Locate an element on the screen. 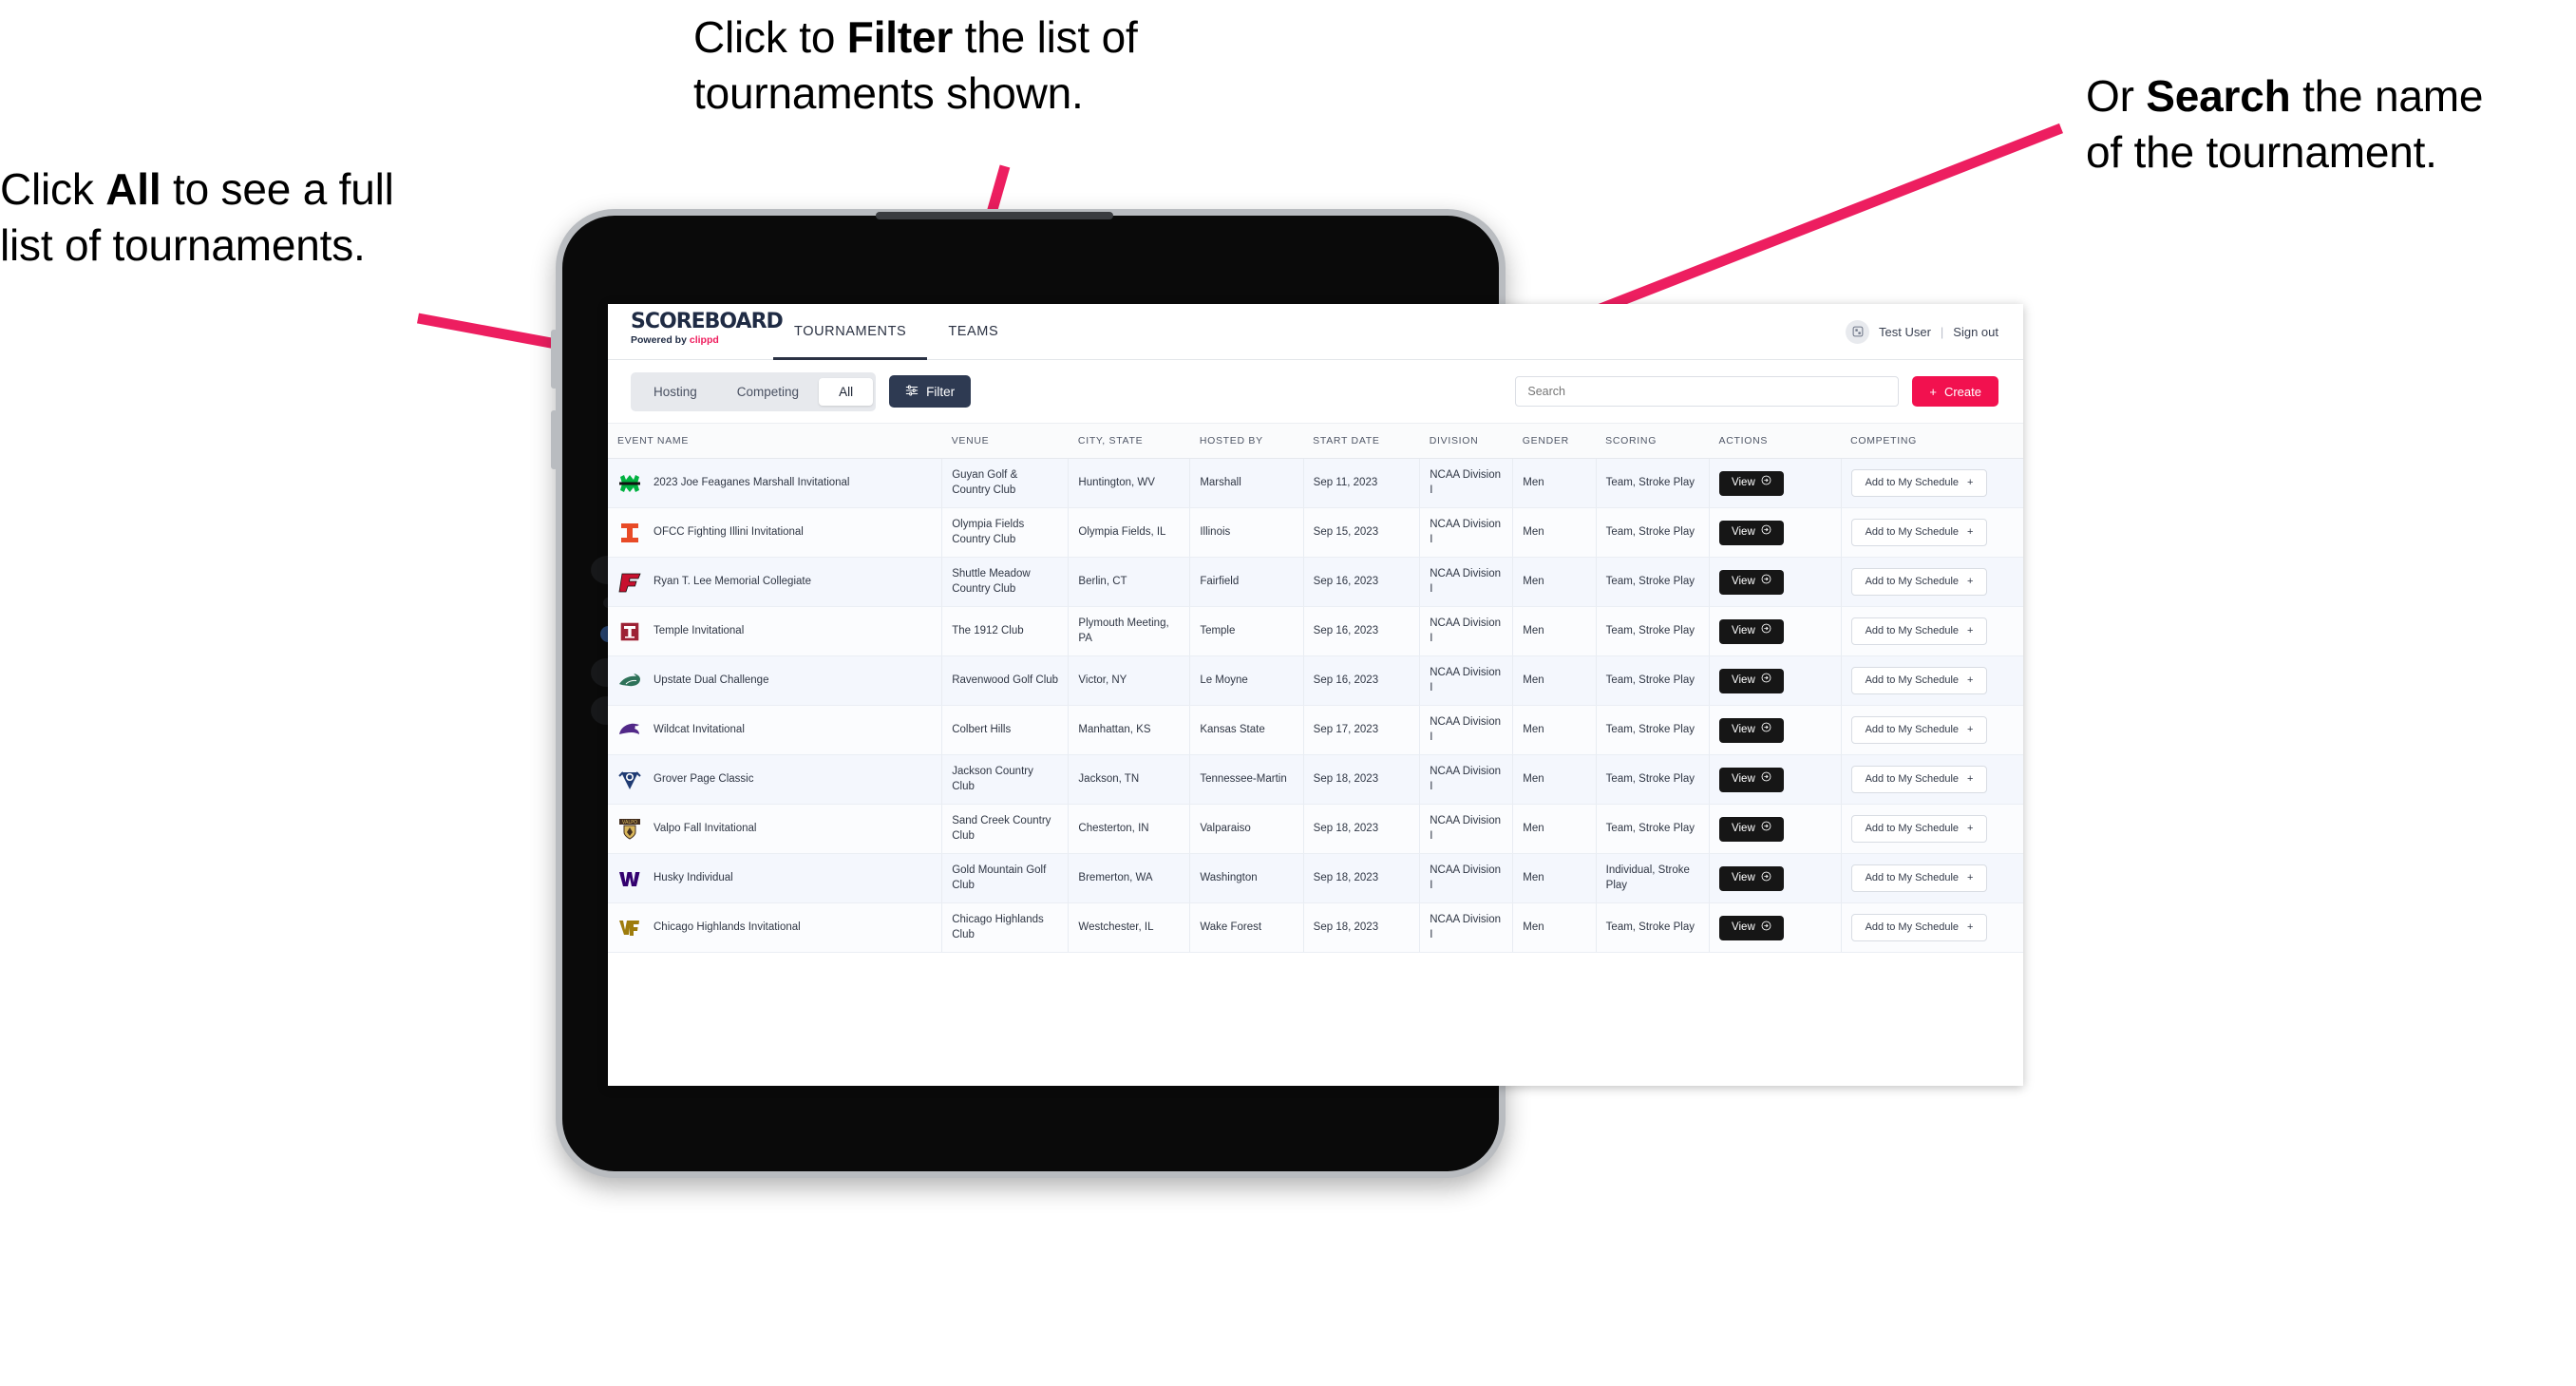  sign-out-link: Sign out is located at coordinates (1975, 332).